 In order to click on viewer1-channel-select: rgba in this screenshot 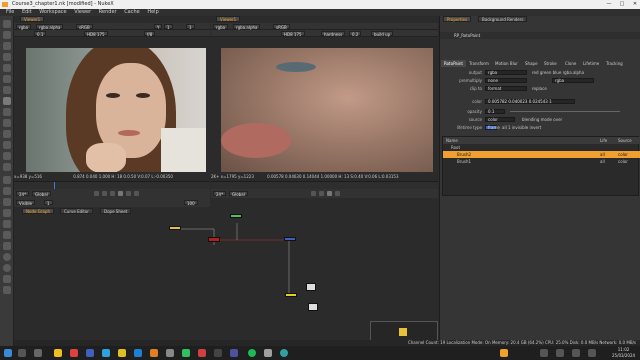, I will do `click(24, 27)`.